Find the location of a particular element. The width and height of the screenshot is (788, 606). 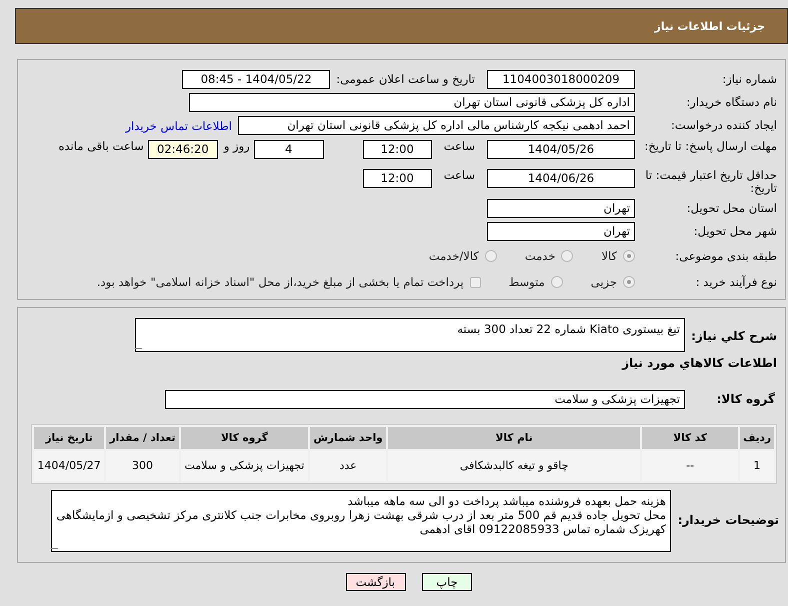

section-title: اطلاعات کالاهاي مورد نياز is located at coordinates (699, 363).